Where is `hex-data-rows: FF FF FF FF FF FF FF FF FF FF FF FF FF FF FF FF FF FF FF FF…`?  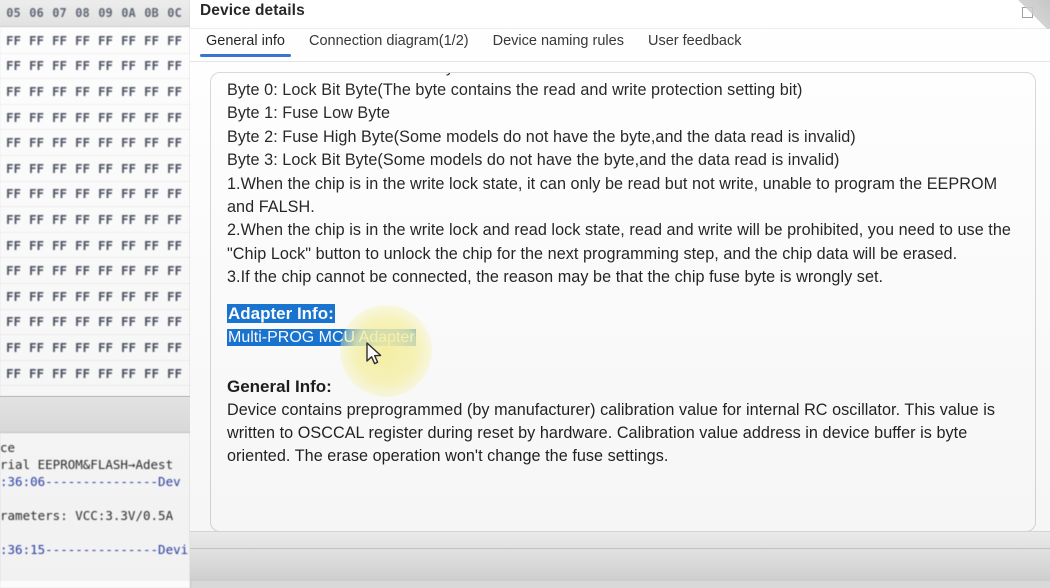 hex-data-rows: FF FF FF FF FF FF FF FF FF FF FF FF FF FF FF FF FF FF FF FF… is located at coordinates (95, 207).